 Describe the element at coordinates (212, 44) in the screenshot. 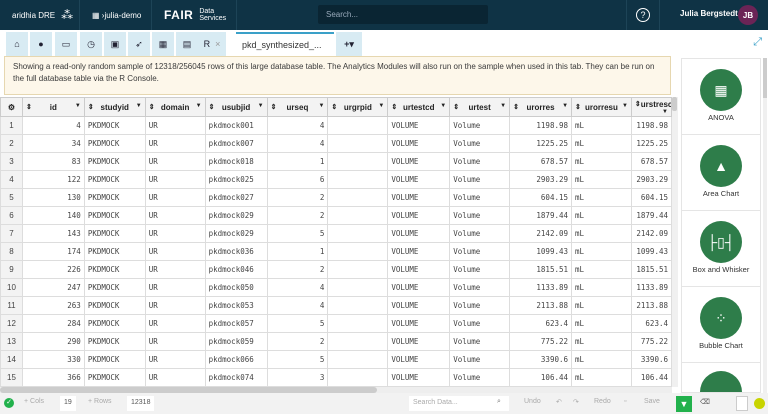

I see `tab-r: R ×` at that location.